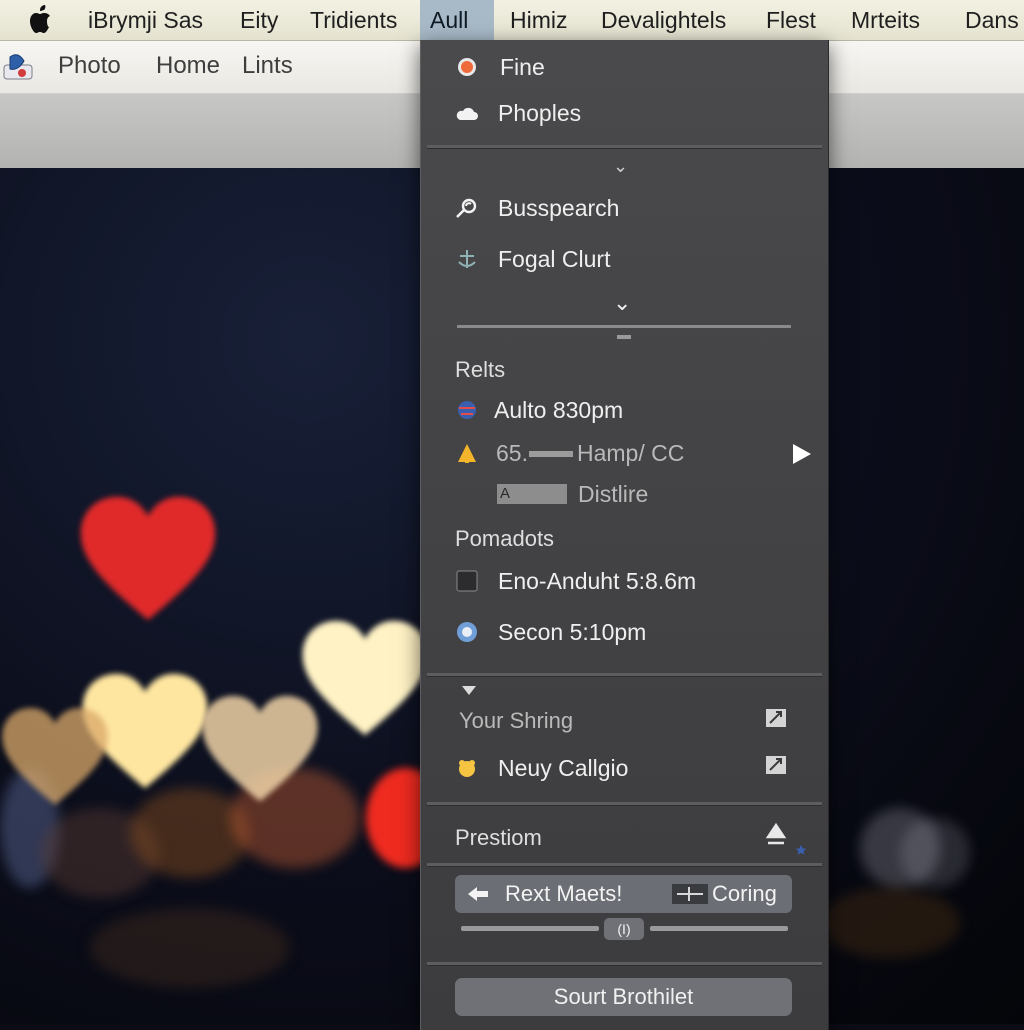 The height and width of the screenshot is (1030, 1024). What do you see at coordinates (572, 632) in the screenshot?
I see `menu-item-label: Secon 5:10pm` at bounding box center [572, 632].